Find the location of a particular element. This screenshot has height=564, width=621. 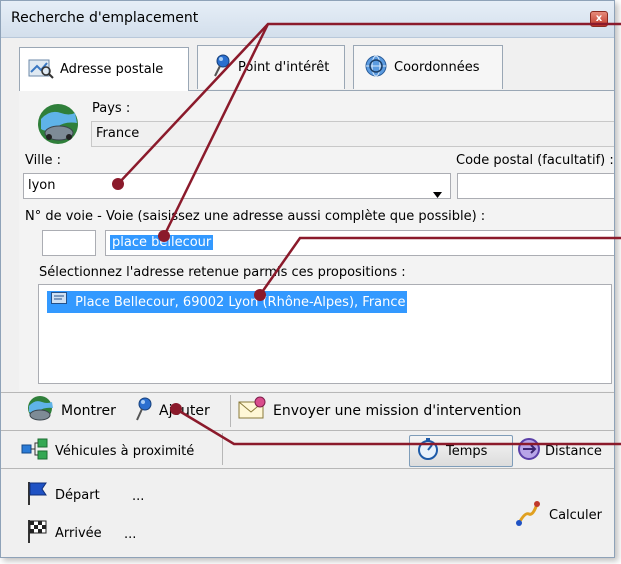

street-value: place bellecour is located at coordinates (162, 242).